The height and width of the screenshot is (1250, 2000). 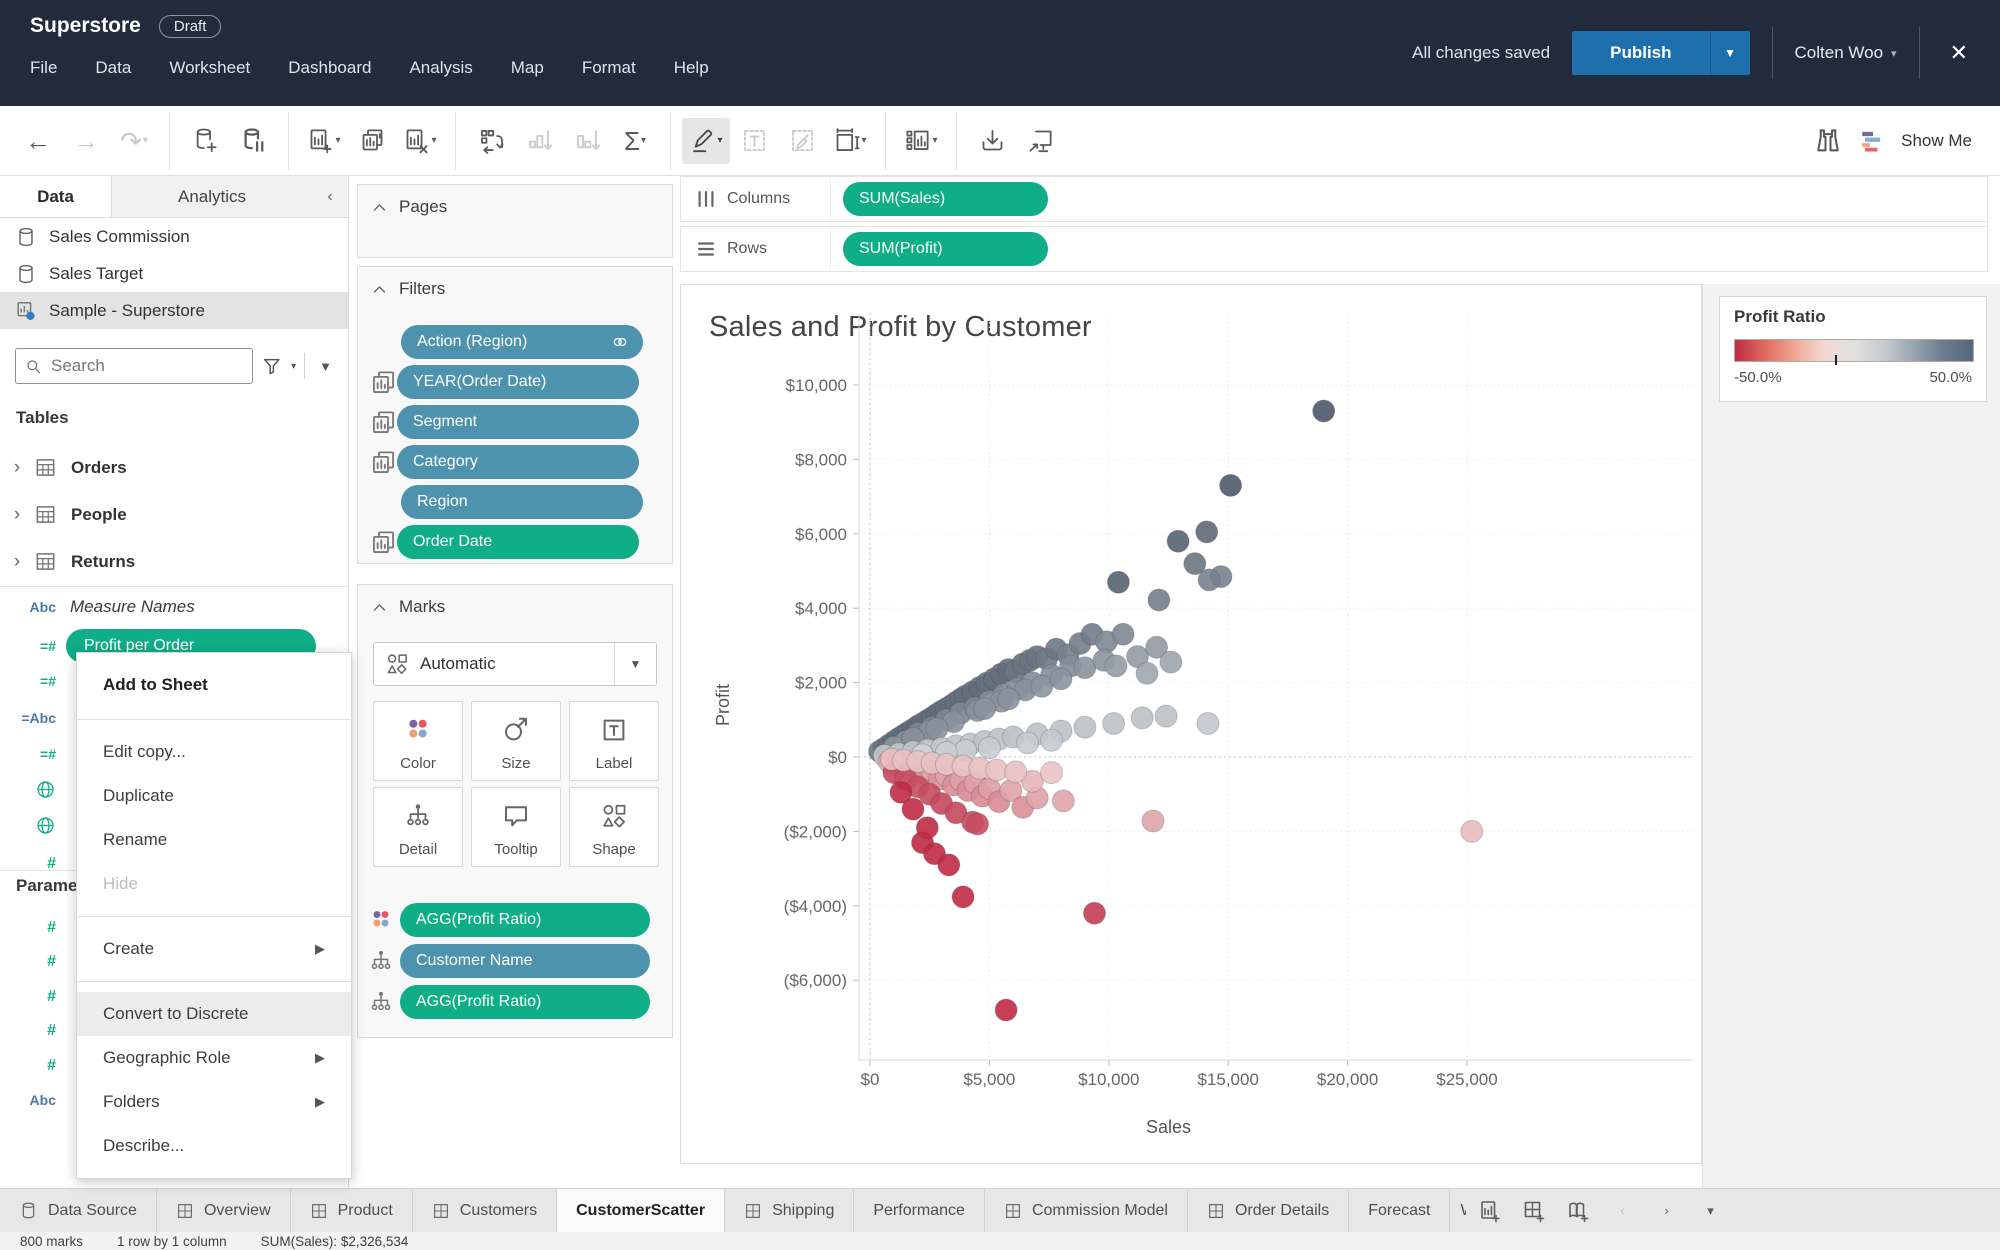 I want to click on search-input, so click(x=148, y=366).